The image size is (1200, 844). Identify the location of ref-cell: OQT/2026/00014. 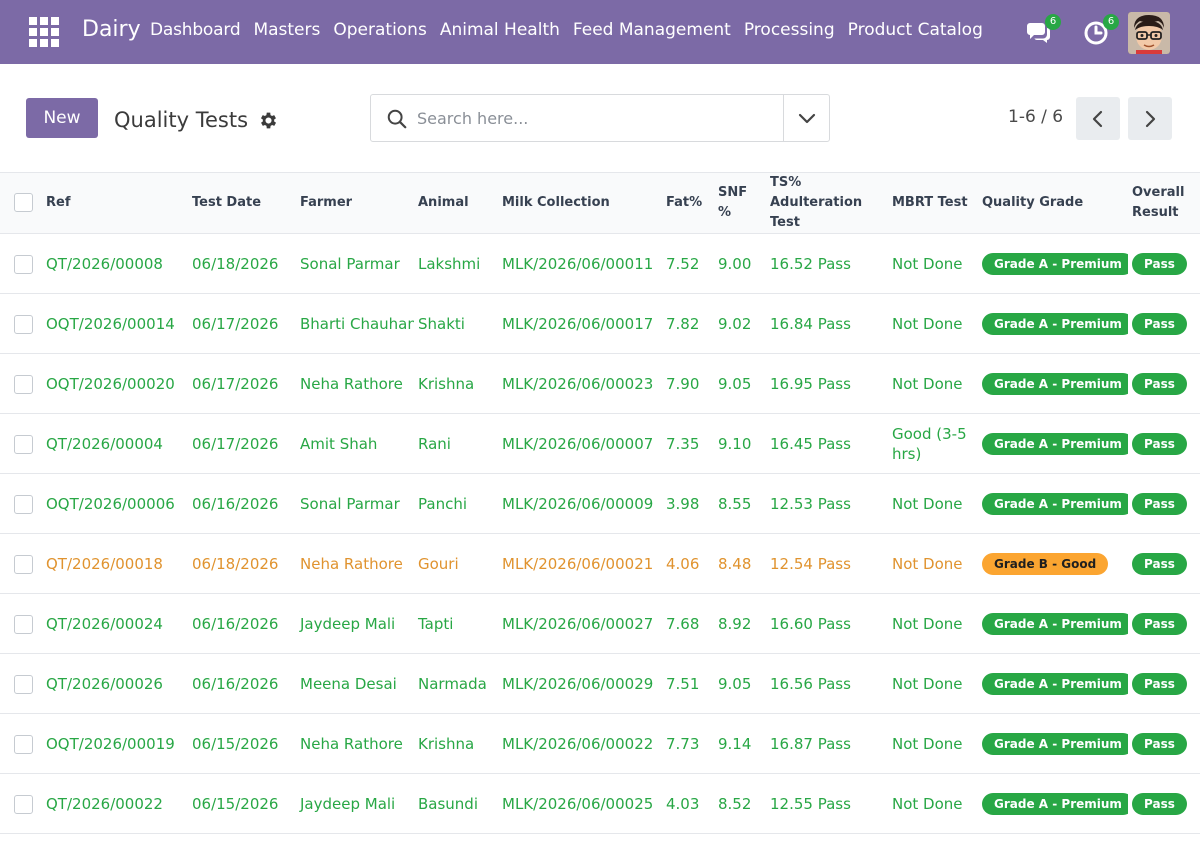
(115, 323).